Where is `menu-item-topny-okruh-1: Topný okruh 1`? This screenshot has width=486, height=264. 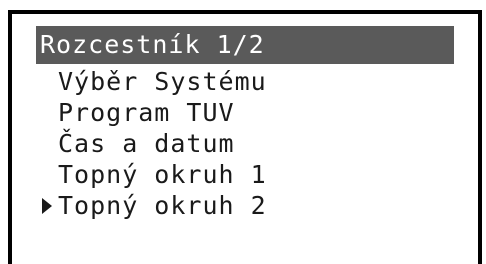
menu-item-topny-okruh-1: Topný okruh 1 is located at coordinates (245, 174).